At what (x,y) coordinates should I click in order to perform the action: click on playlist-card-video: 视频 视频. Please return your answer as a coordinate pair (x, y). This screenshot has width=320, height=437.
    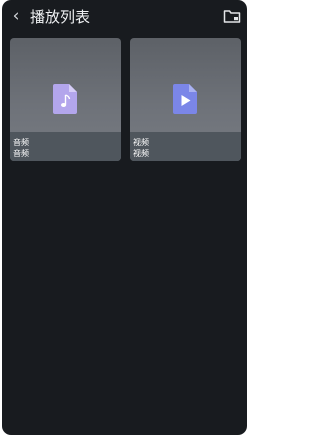
    Looking at the image, I should click on (185, 99).